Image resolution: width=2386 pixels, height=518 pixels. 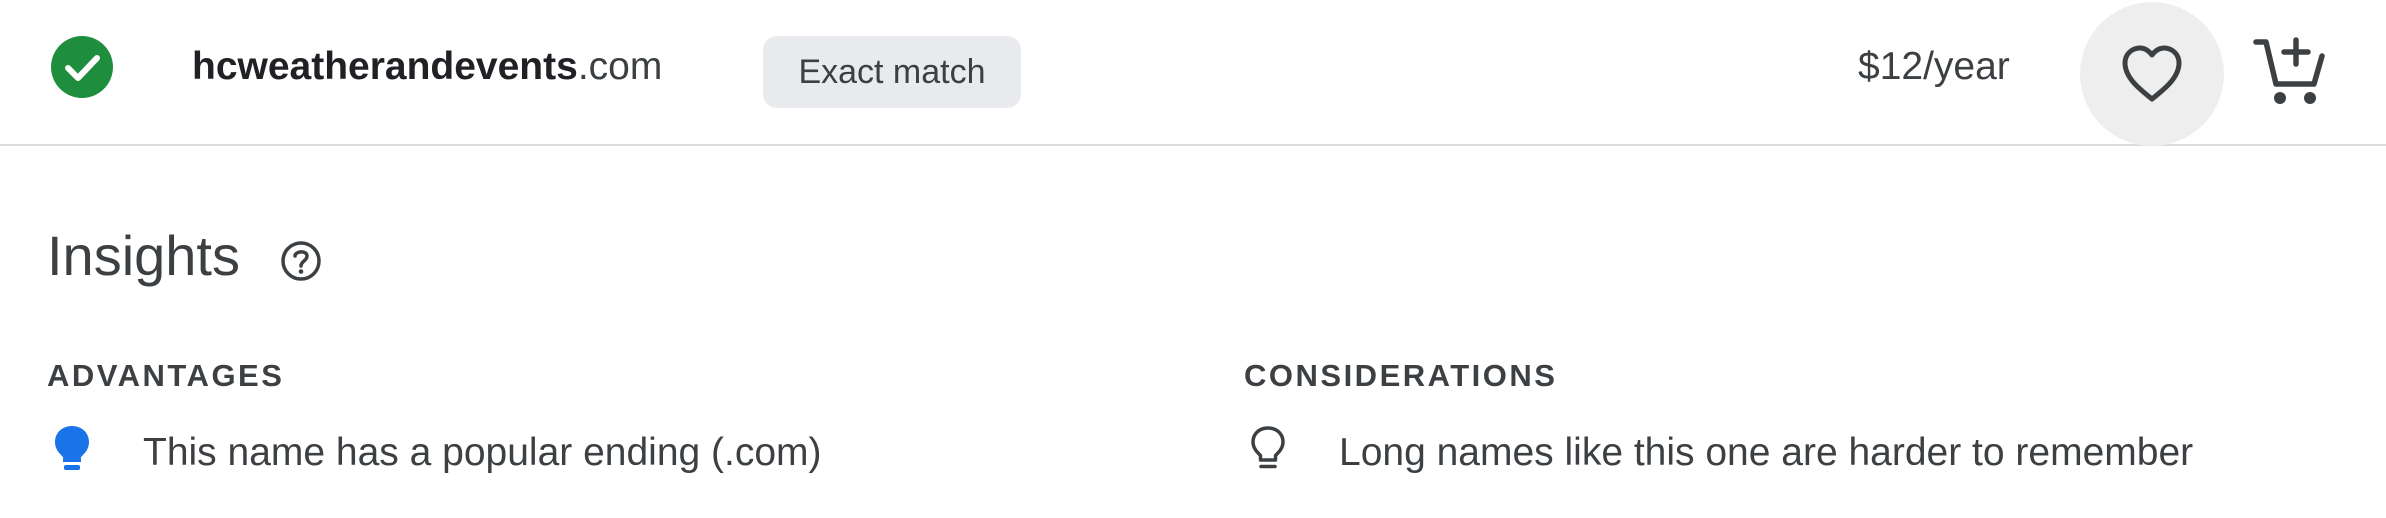 I want to click on advantages-heading: ADVANTAGES, so click(x=166, y=375).